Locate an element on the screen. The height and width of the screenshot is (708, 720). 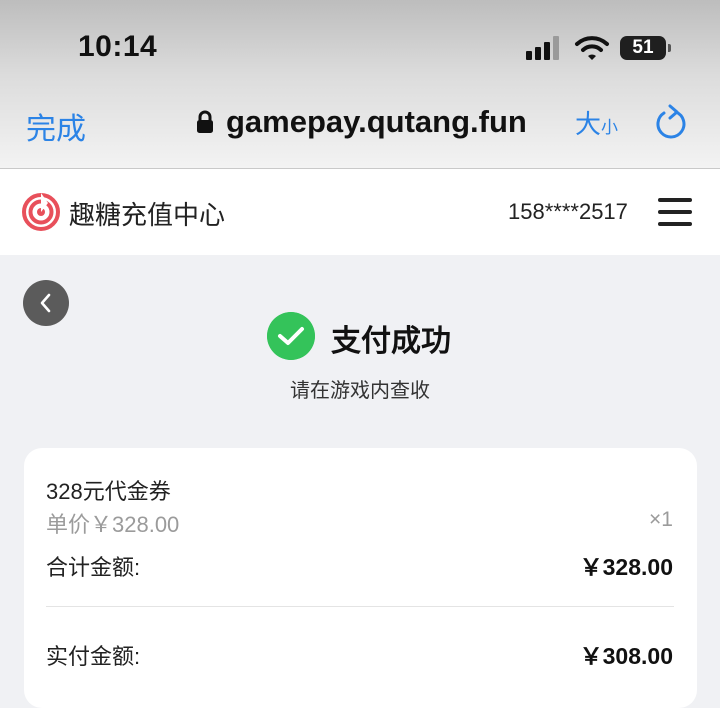
url-text: gamepay.qutang.fun is located at coordinates (376, 121).